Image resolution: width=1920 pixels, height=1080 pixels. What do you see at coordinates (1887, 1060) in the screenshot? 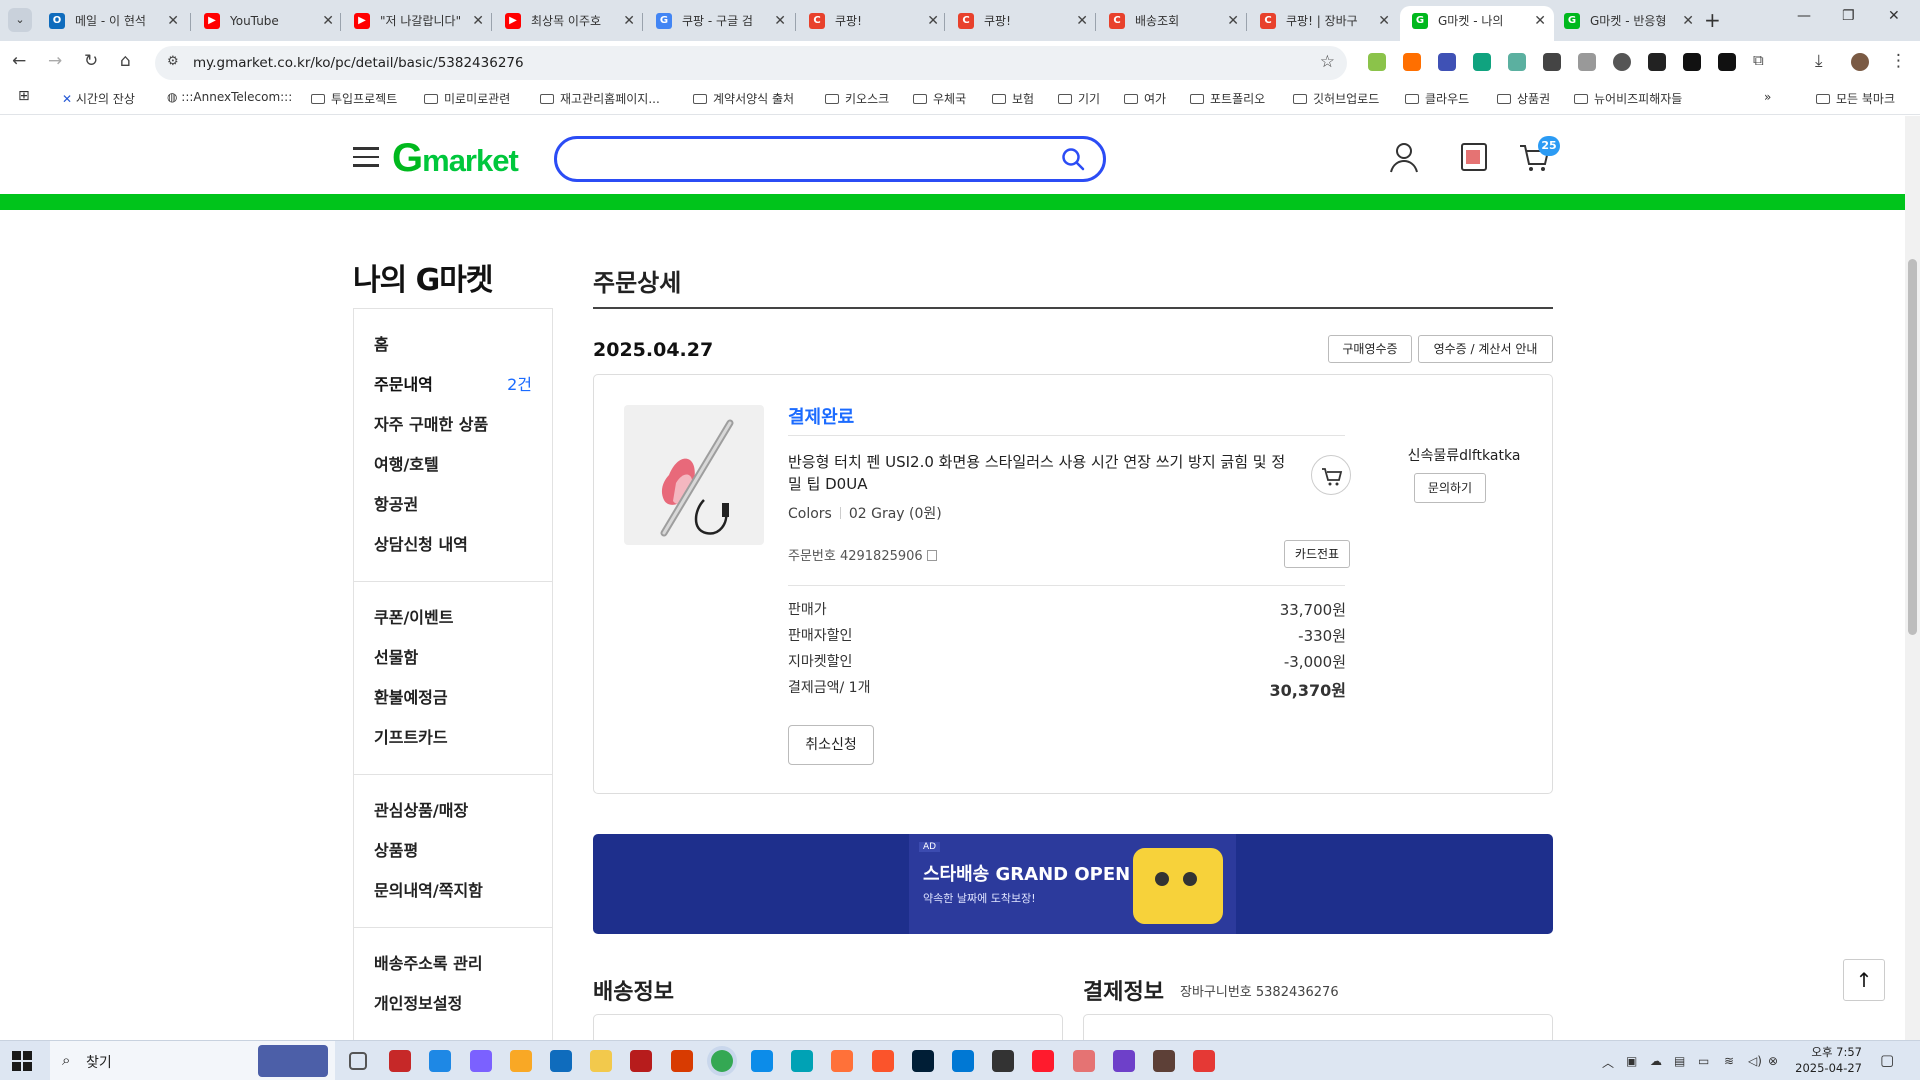
I see `notification-icon: ▢` at bounding box center [1887, 1060].